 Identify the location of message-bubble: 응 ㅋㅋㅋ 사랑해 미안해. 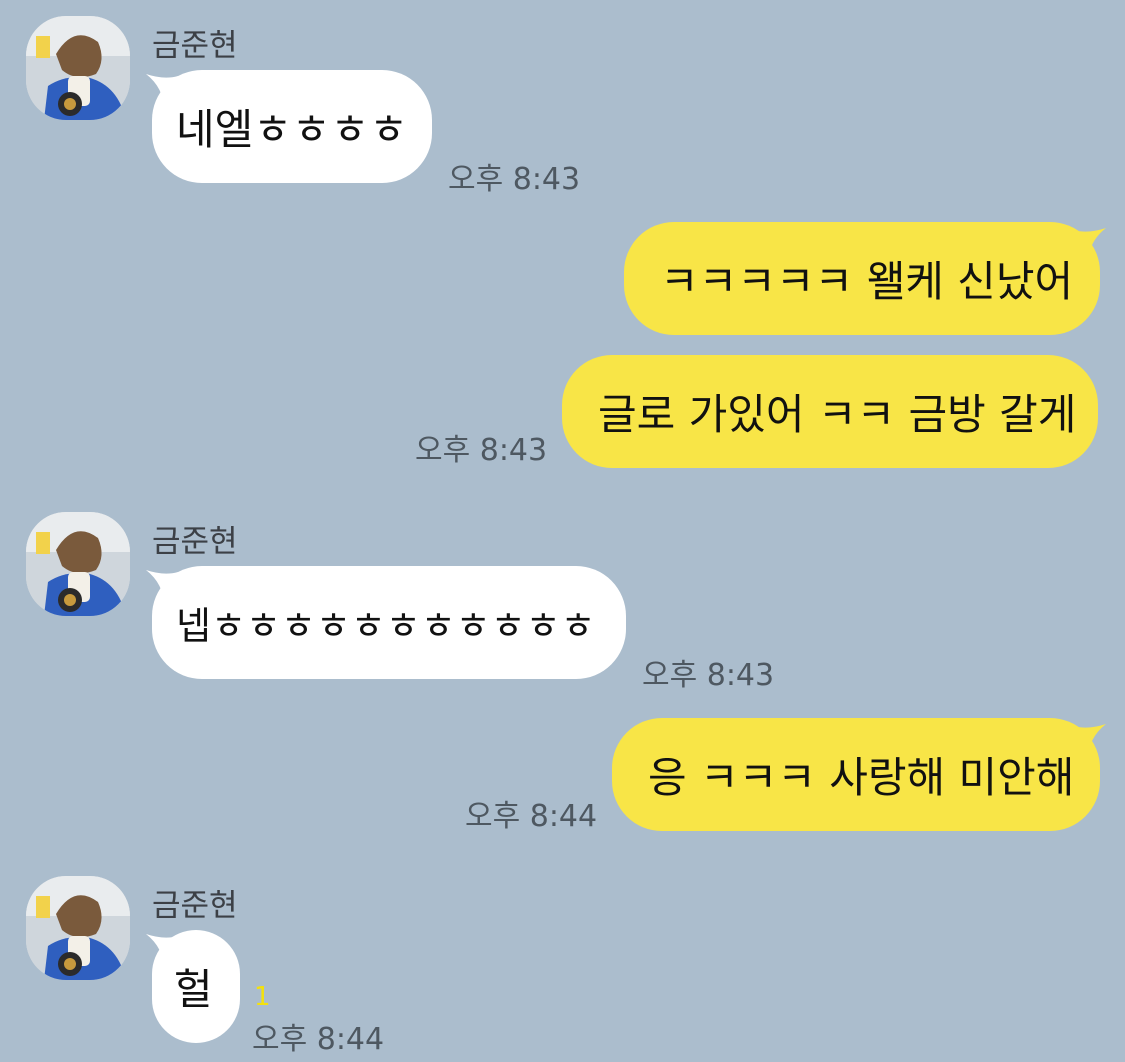
(856, 774).